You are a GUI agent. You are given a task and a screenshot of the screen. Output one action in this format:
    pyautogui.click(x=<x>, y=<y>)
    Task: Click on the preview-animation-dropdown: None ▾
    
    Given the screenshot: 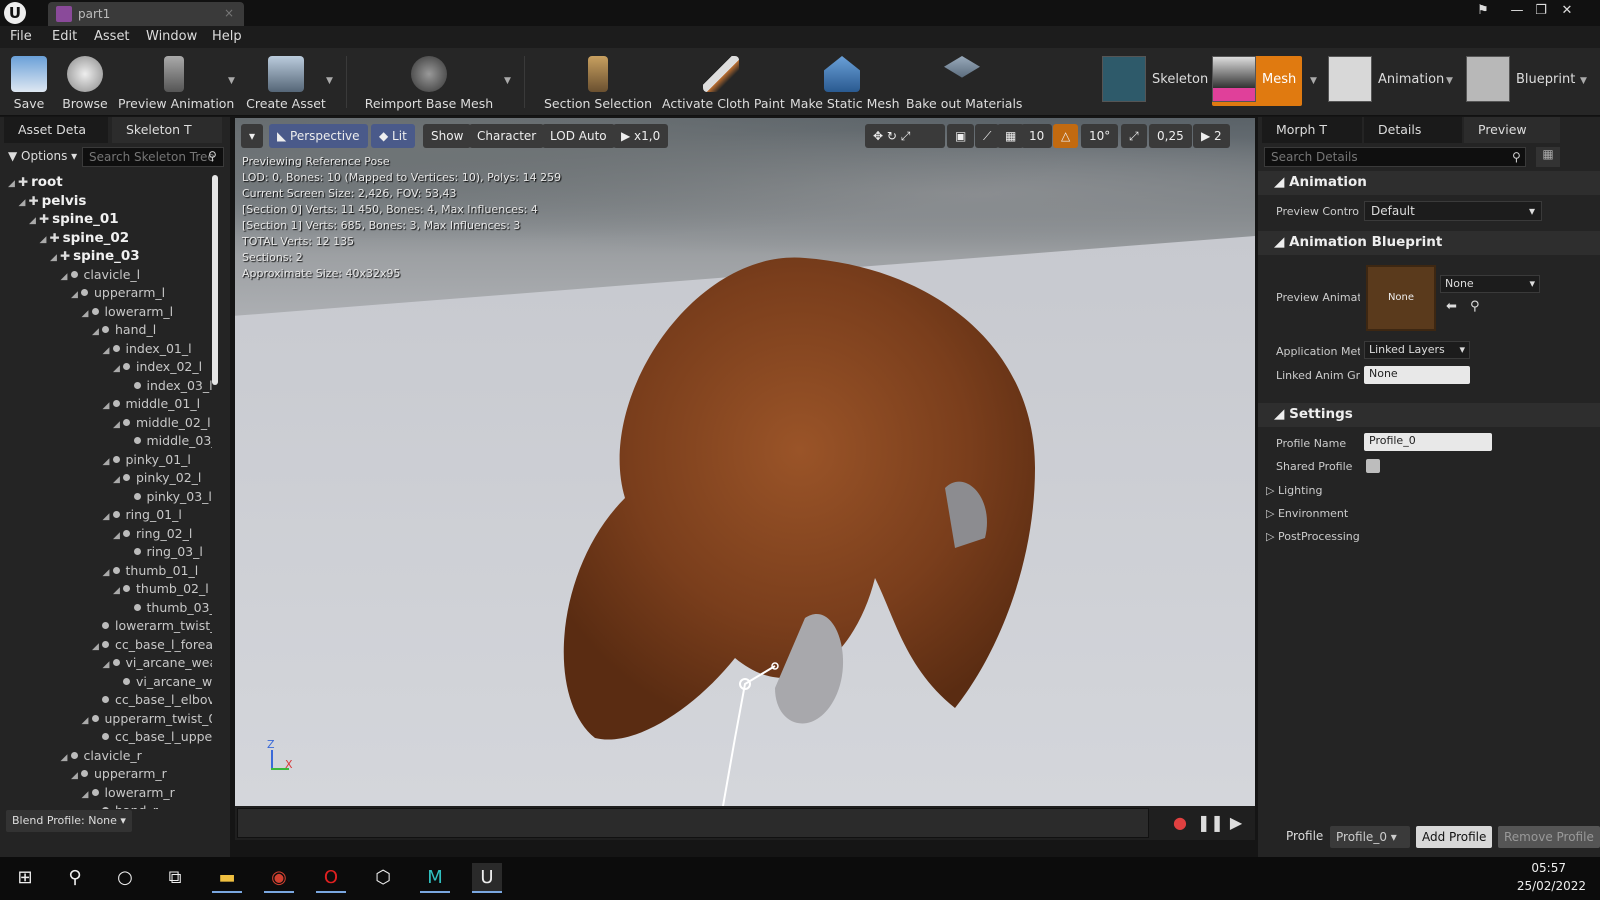 What is the action you would take?
    pyautogui.click(x=1490, y=284)
    